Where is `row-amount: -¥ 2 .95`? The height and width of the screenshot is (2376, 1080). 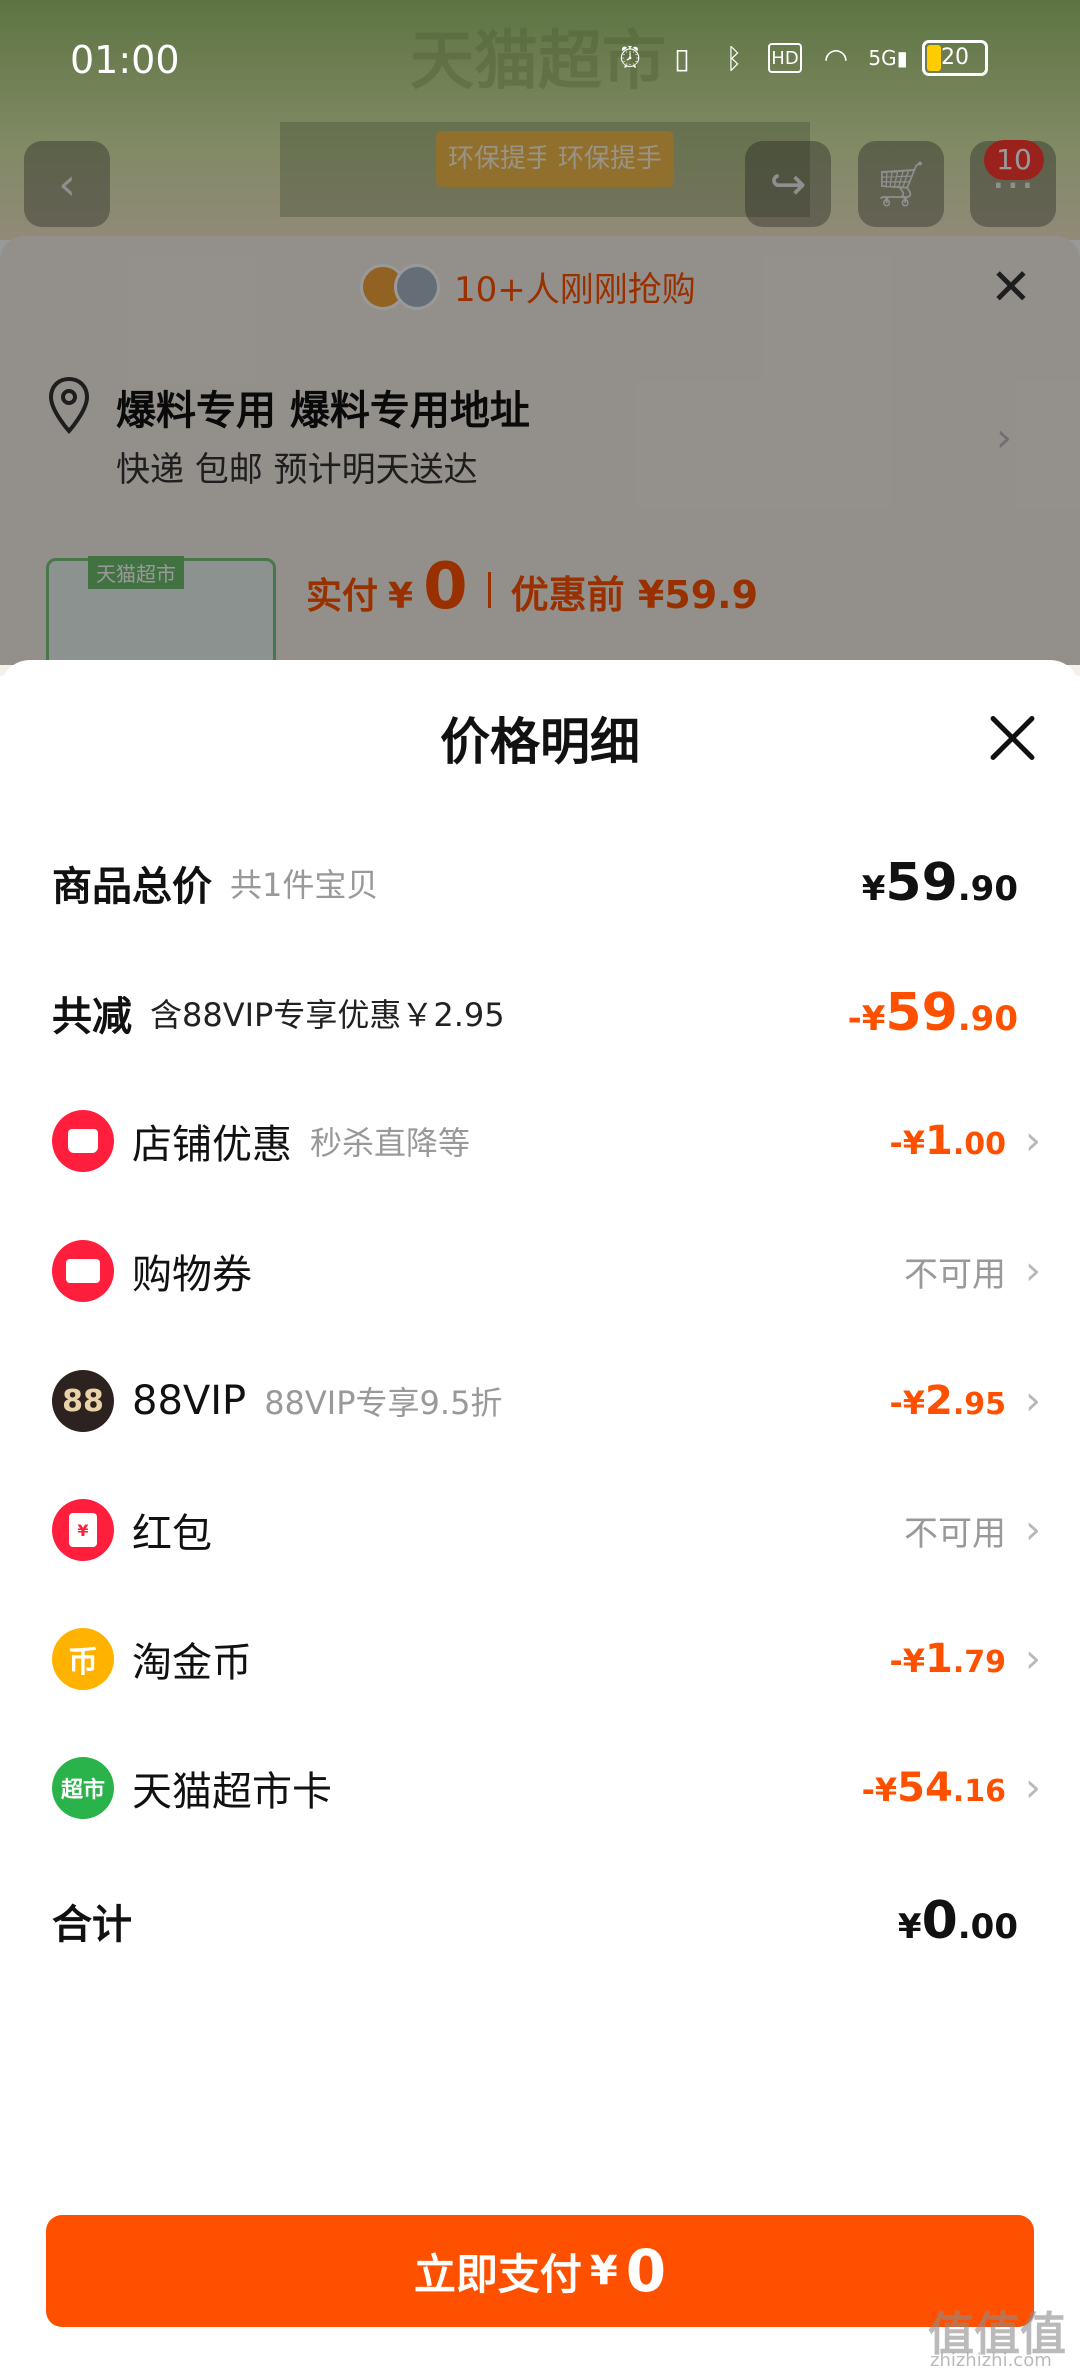 row-amount: -¥ 2 .95 is located at coordinates (947, 1401).